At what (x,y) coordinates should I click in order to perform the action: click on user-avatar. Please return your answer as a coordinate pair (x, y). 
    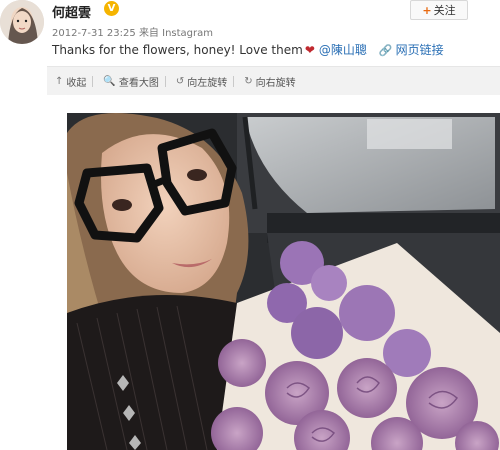
    Looking at the image, I should click on (22, 22).